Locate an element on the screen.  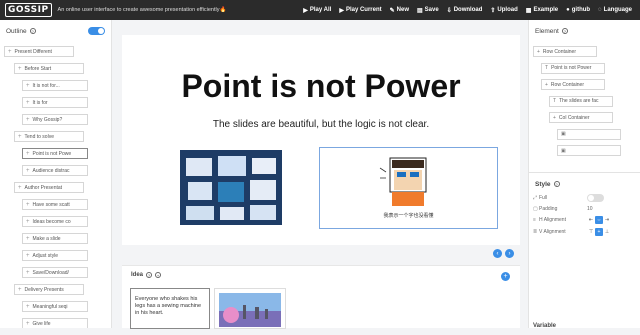
menu-play-current: ▶ Play Current is located at coordinates (360, 10).